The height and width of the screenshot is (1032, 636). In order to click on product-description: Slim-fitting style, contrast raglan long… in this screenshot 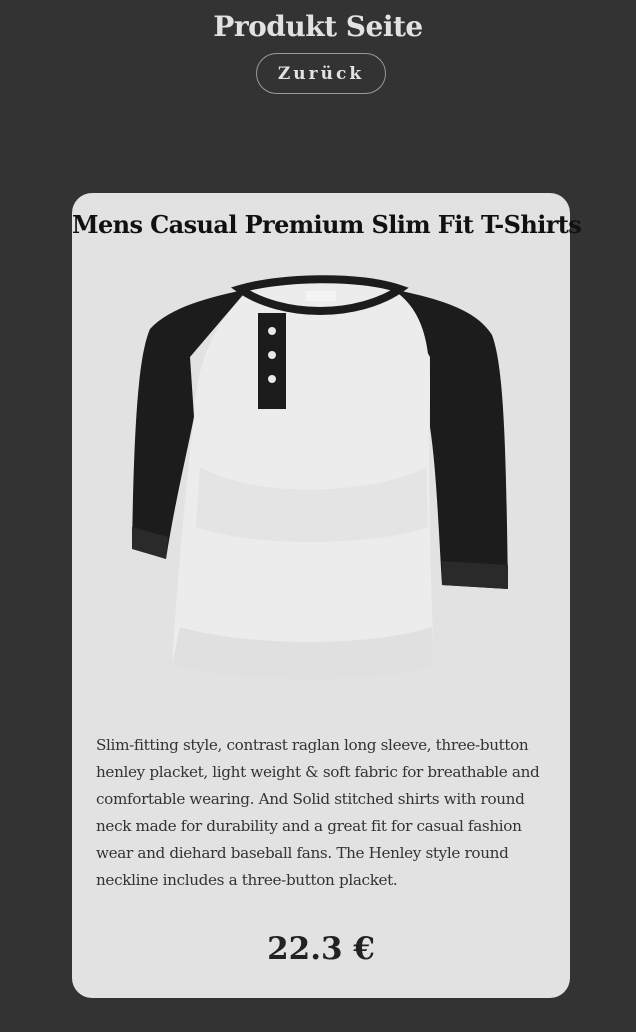, I will do `click(318, 812)`.